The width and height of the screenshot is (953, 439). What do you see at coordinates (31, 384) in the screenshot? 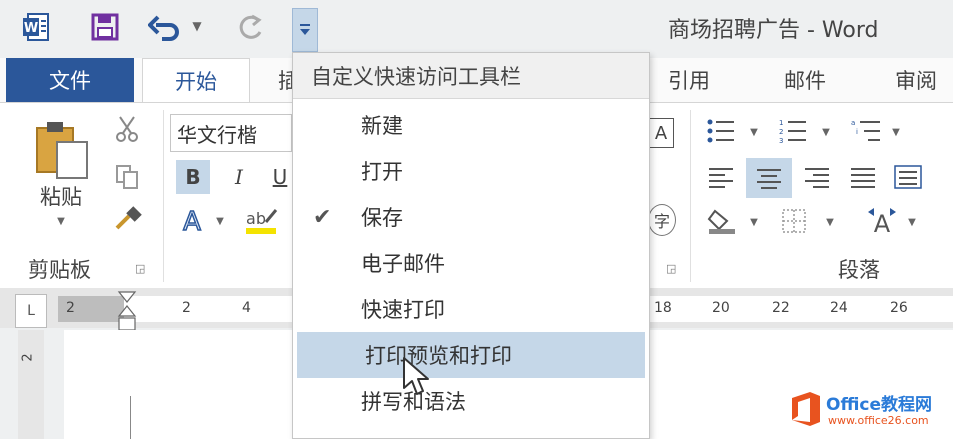
I see `vertical-ruler` at bounding box center [31, 384].